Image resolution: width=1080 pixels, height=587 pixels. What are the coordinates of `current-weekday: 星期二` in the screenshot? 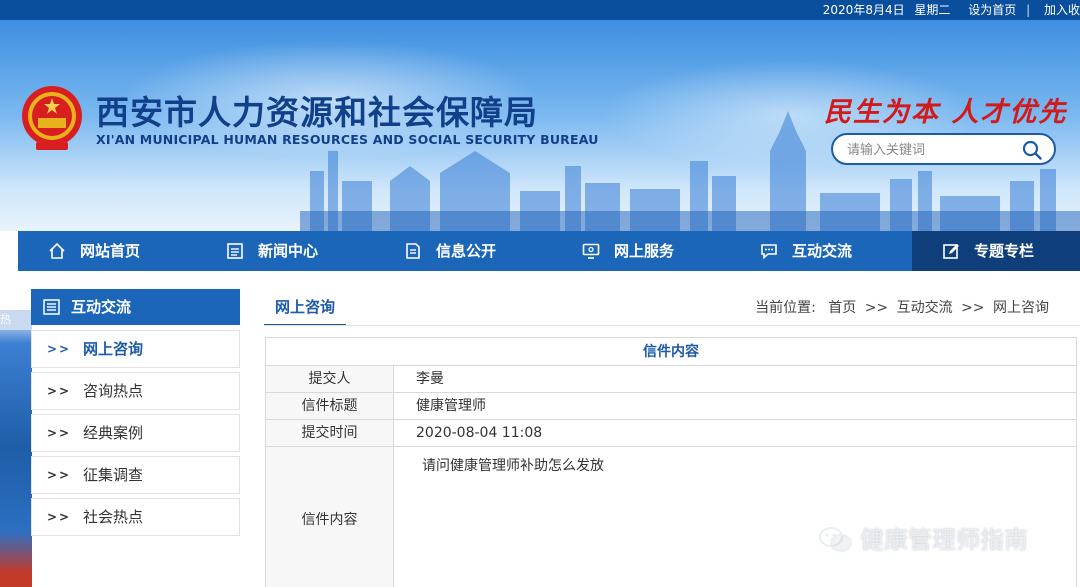 It's located at (932, 10).